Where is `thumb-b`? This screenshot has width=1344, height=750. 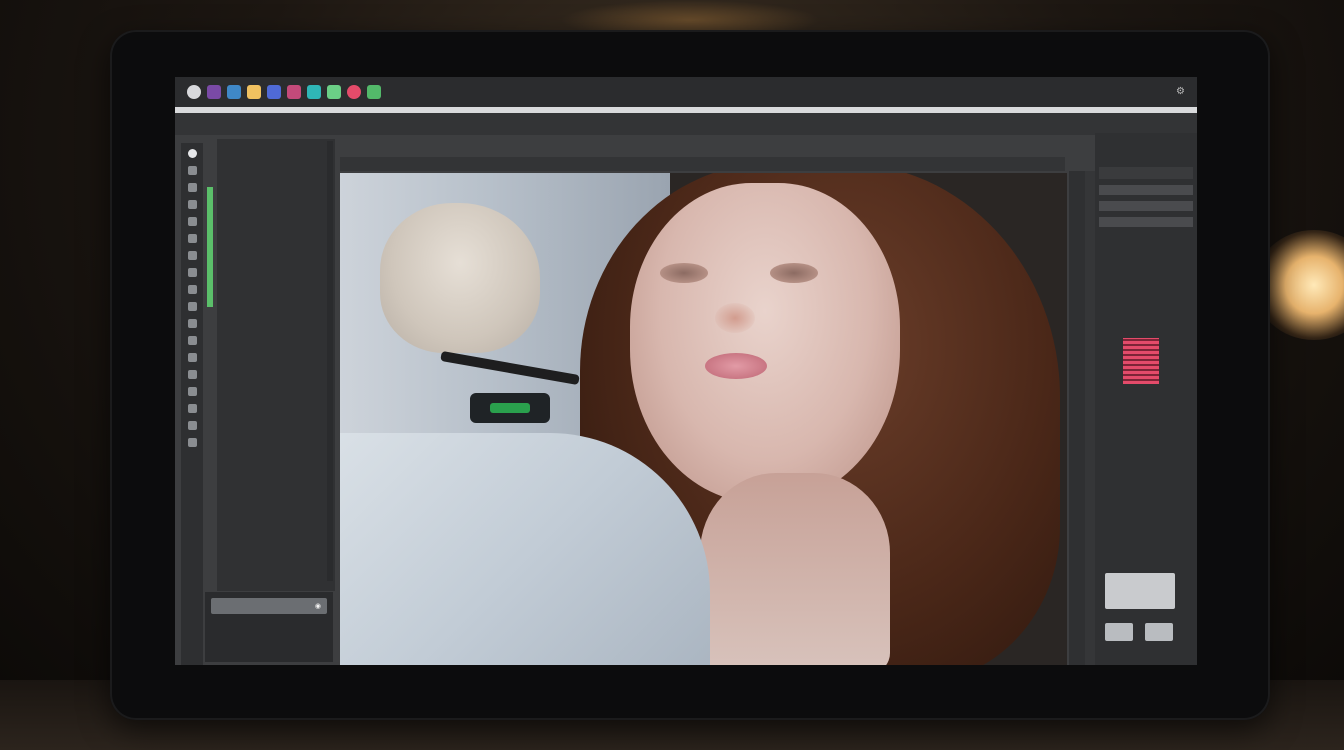 thumb-b is located at coordinates (1159, 632).